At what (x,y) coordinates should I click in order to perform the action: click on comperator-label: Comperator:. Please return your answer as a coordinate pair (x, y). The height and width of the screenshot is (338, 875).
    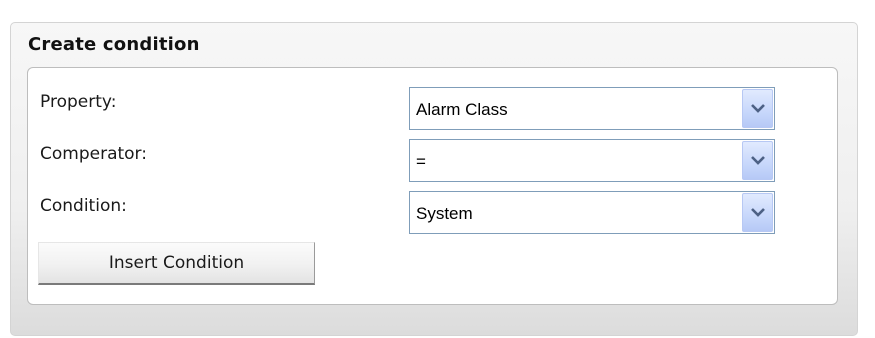
    Looking at the image, I should click on (93, 154).